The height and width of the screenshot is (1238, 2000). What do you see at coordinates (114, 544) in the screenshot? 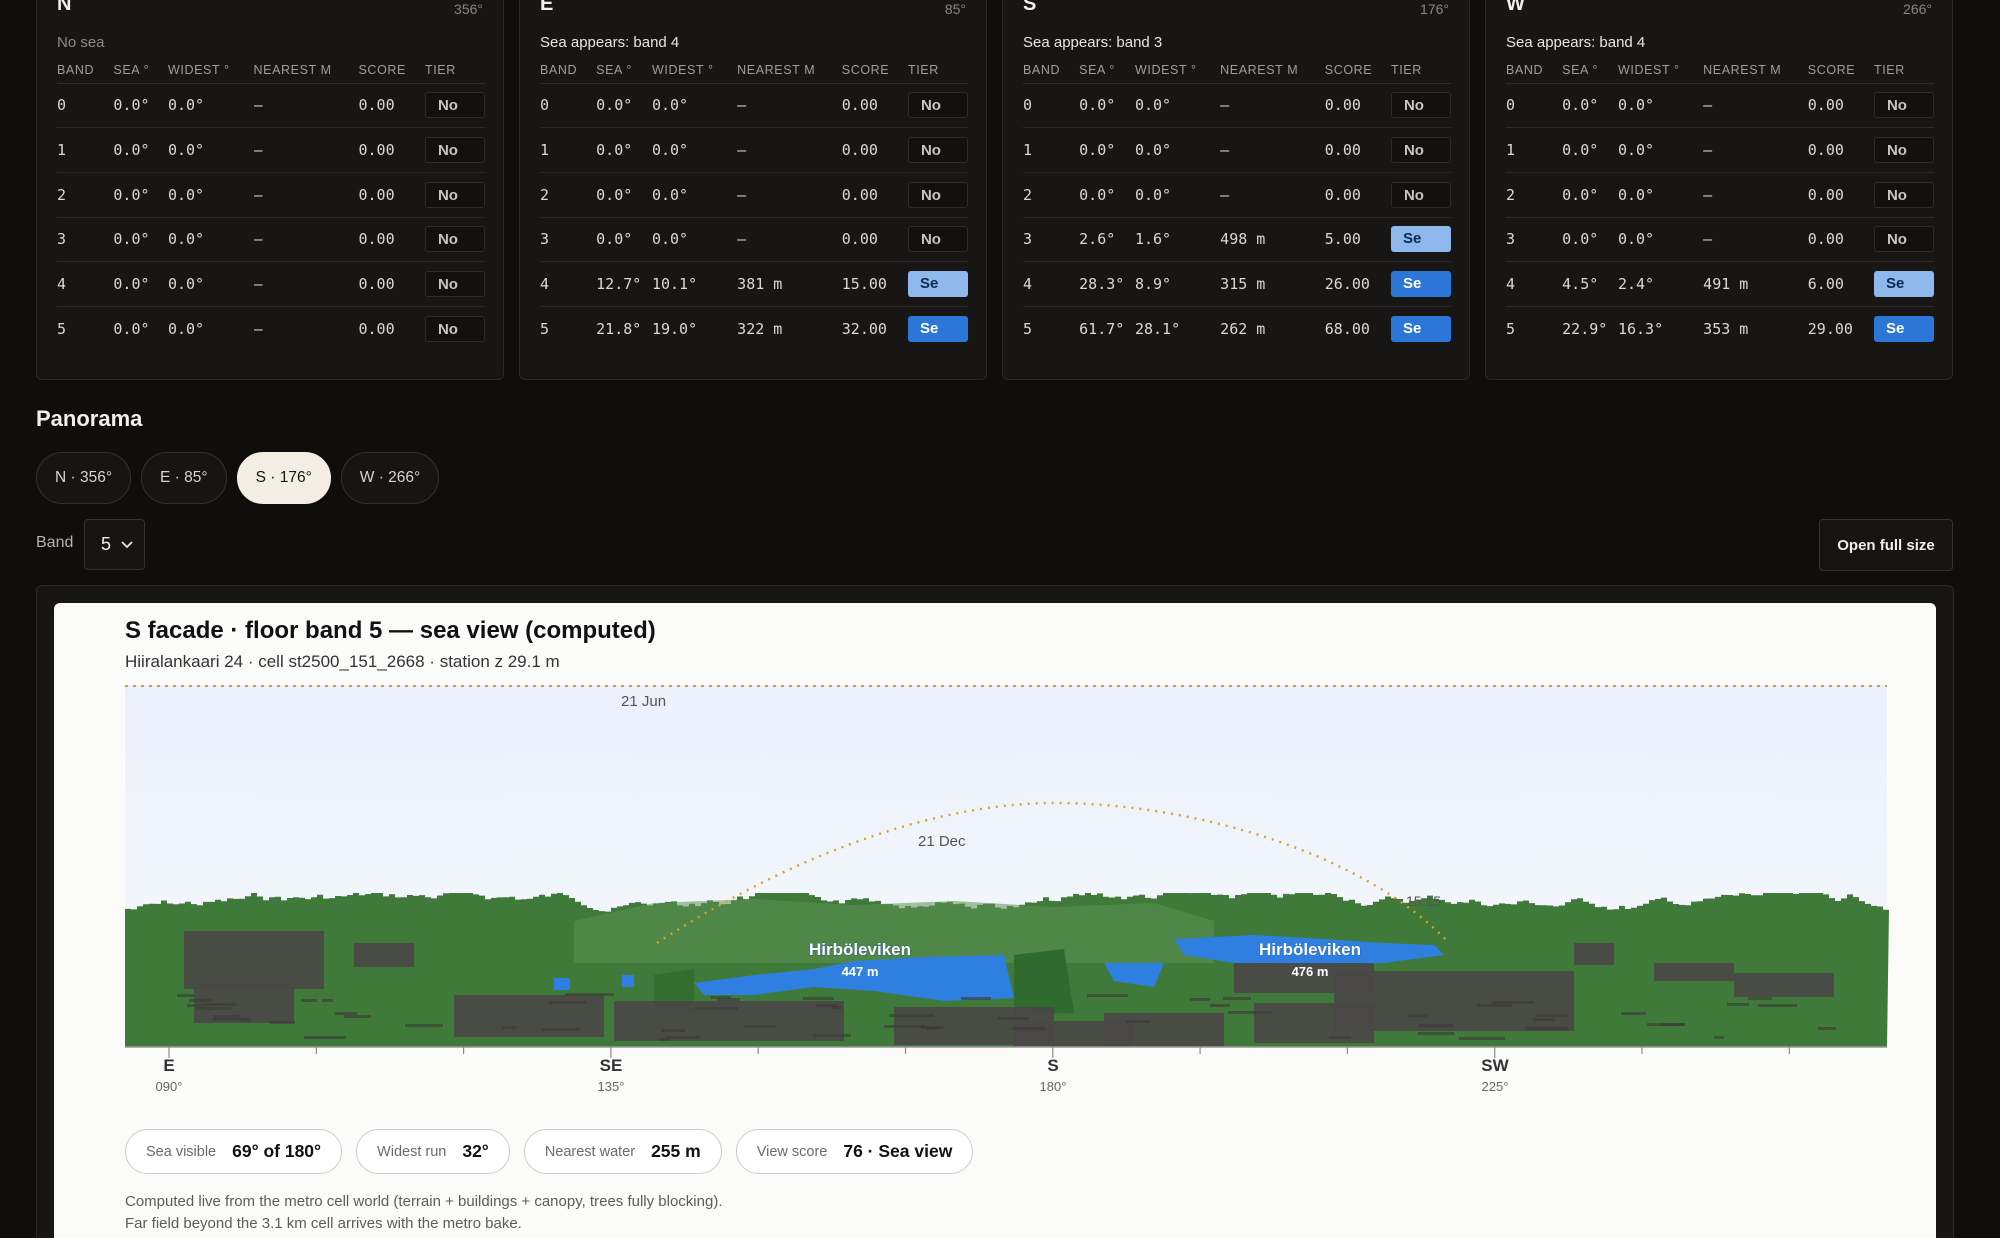
I see `band-select: 5` at bounding box center [114, 544].